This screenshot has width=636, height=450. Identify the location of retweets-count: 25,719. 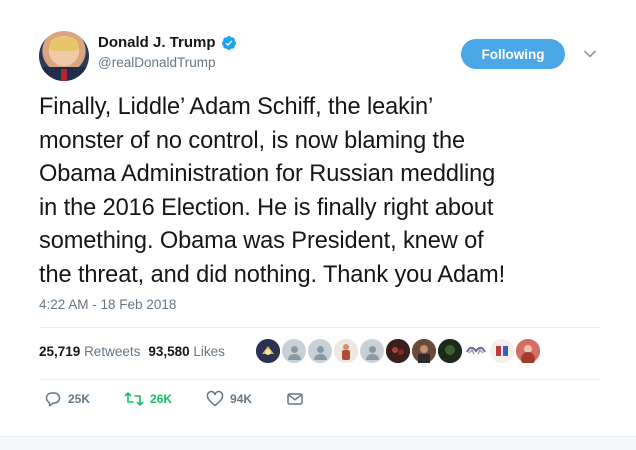
(60, 351).